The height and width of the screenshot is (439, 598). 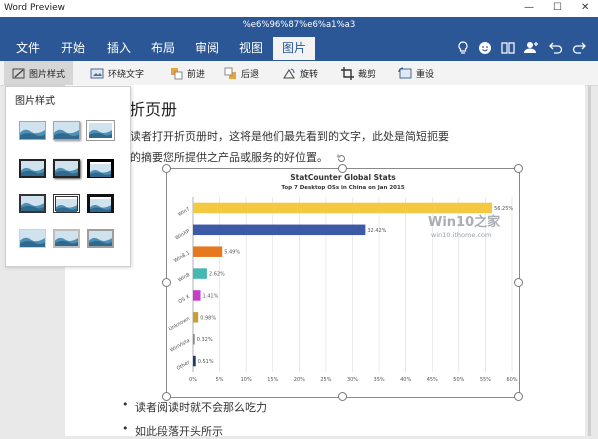 I want to click on ribbon: %e6%96%87%e6%a1%a3 文件 开始 插入 布局 审阅 视图 图片, so click(x=299, y=39).